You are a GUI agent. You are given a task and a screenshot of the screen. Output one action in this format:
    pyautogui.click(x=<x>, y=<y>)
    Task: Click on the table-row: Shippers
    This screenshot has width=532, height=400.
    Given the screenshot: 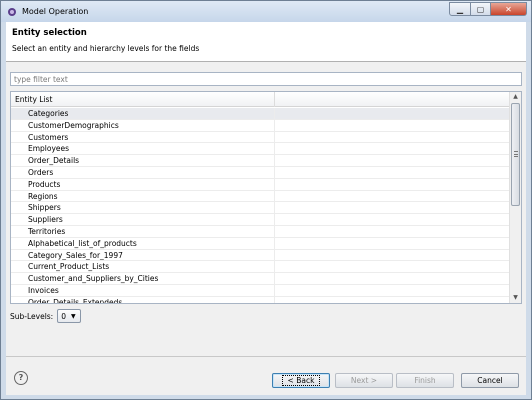 What is the action you would take?
    pyautogui.click(x=260, y=208)
    